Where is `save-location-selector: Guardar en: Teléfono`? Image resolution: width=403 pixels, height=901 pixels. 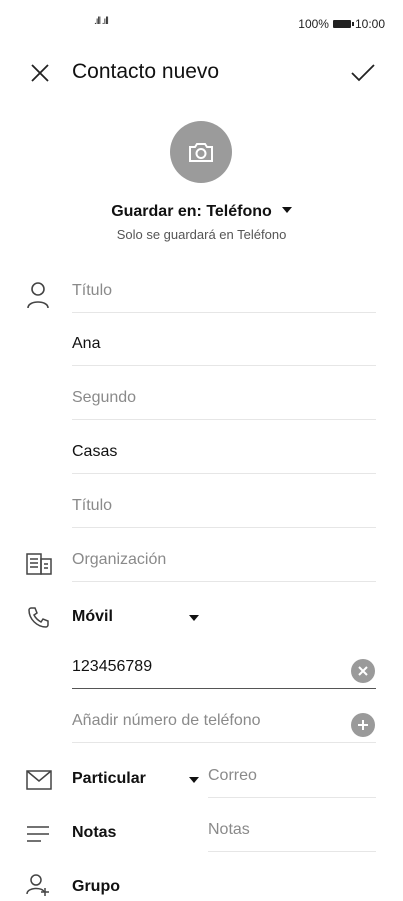
save-location-selector: Guardar en: Teléfono is located at coordinates (201, 212).